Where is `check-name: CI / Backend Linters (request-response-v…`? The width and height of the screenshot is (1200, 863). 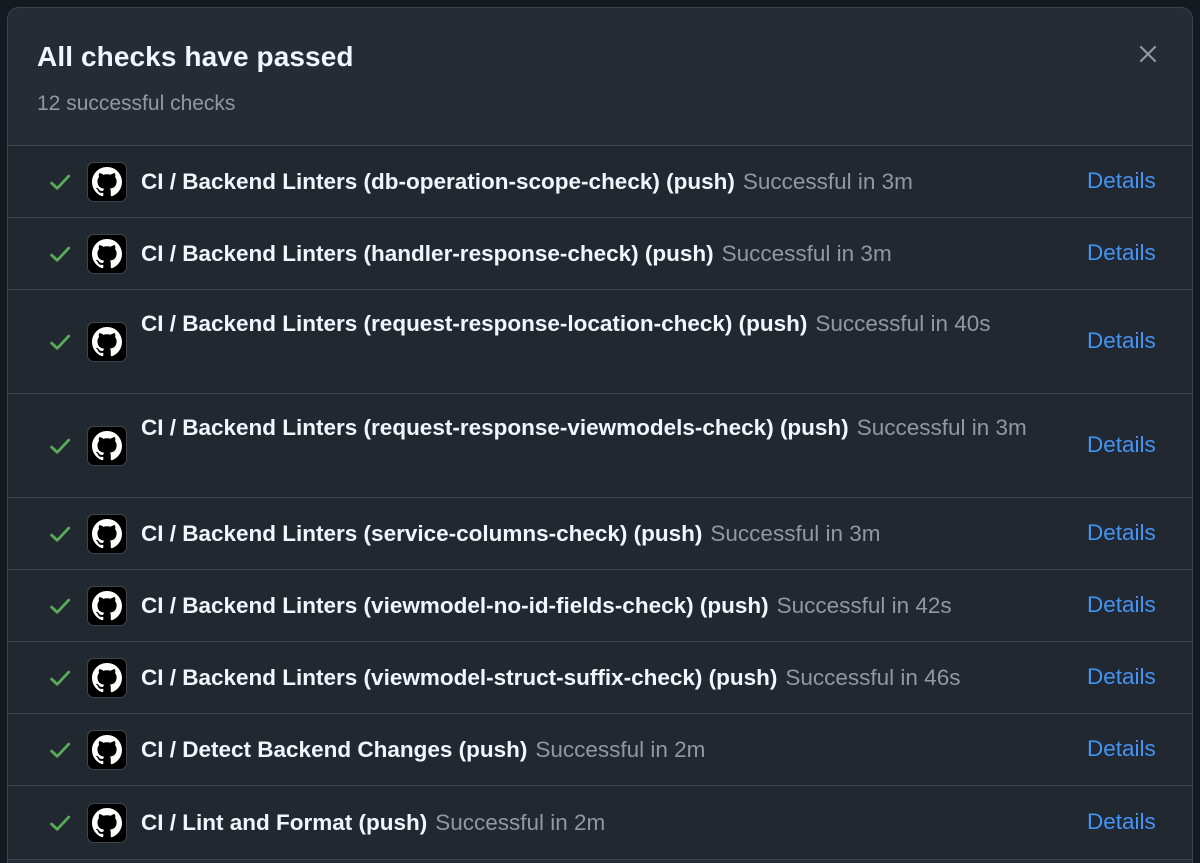
check-name: CI / Backend Linters (request-response-v… is located at coordinates (495, 427).